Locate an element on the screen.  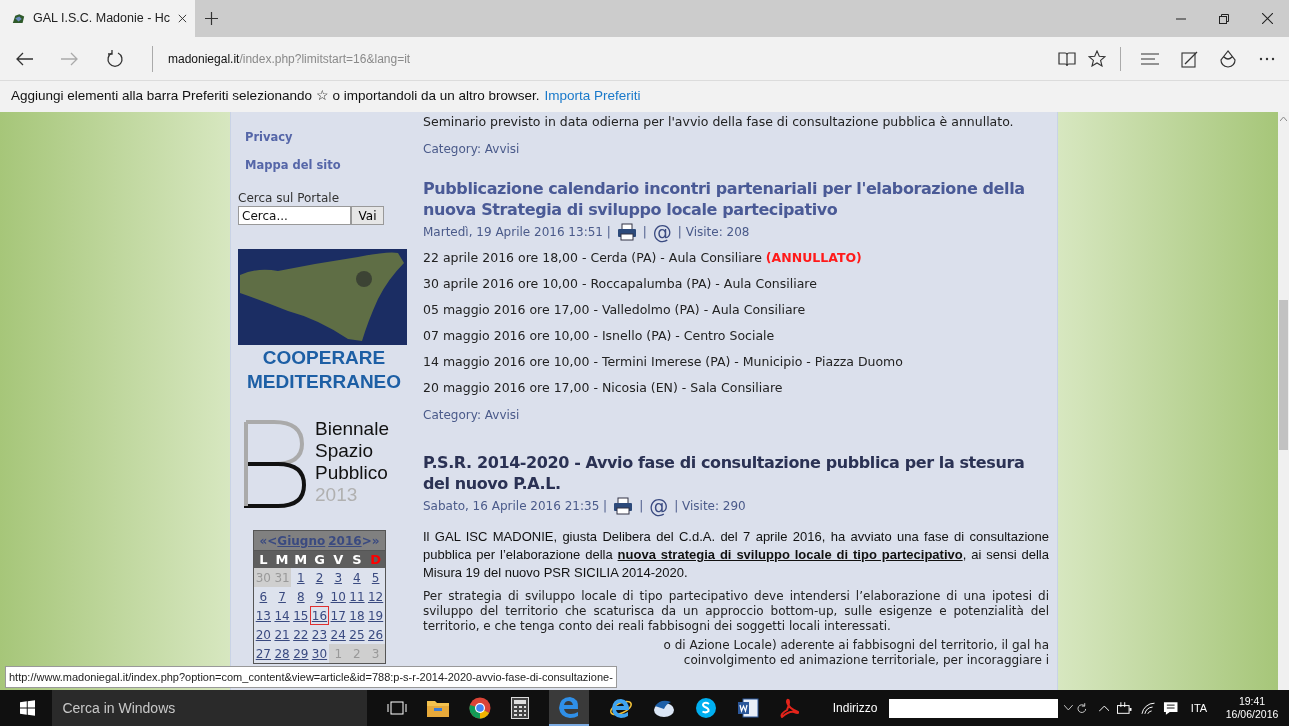
address-toolbar-field is located at coordinates (974, 708).